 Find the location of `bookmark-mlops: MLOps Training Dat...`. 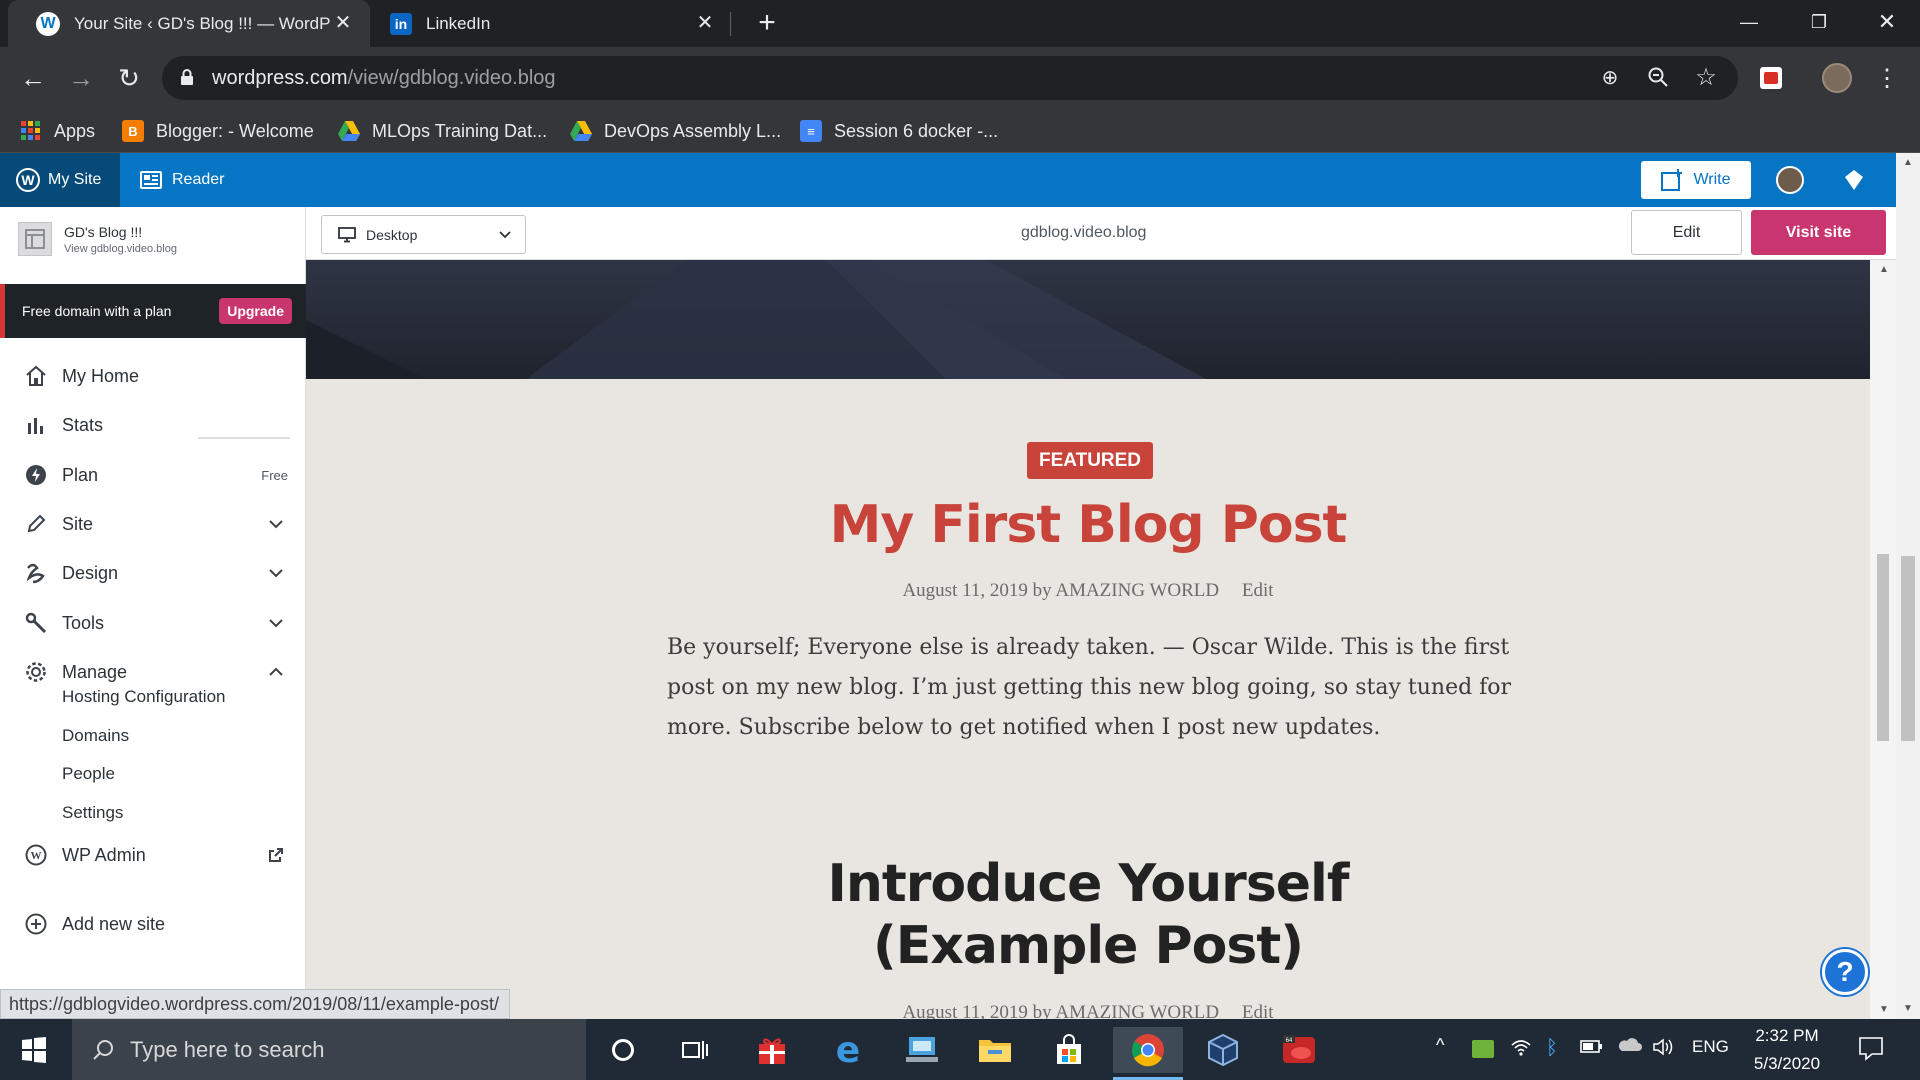

bookmark-mlops: MLOps Training Dat... is located at coordinates (442, 131).